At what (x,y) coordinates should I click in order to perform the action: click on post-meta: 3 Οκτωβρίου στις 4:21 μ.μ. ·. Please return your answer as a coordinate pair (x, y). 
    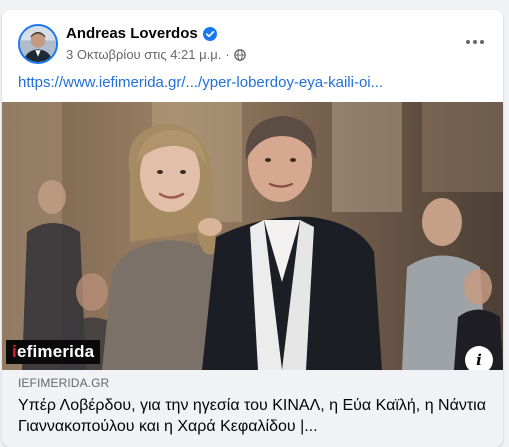
    Looking at the image, I should click on (156, 54).